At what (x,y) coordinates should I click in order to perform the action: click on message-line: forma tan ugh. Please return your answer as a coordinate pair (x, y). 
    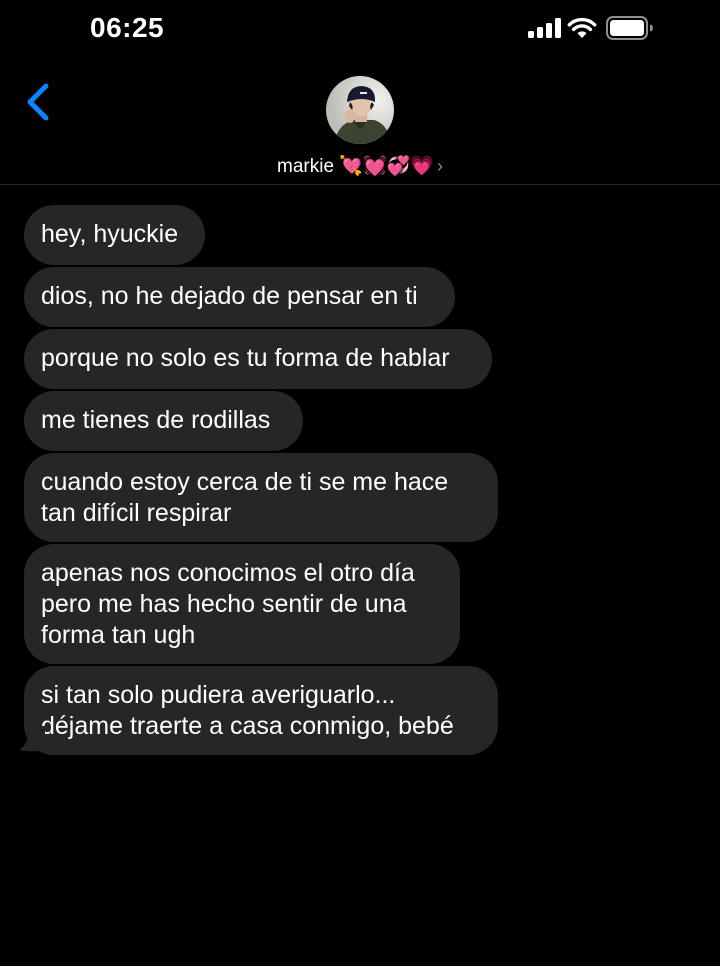
    Looking at the image, I should click on (118, 635).